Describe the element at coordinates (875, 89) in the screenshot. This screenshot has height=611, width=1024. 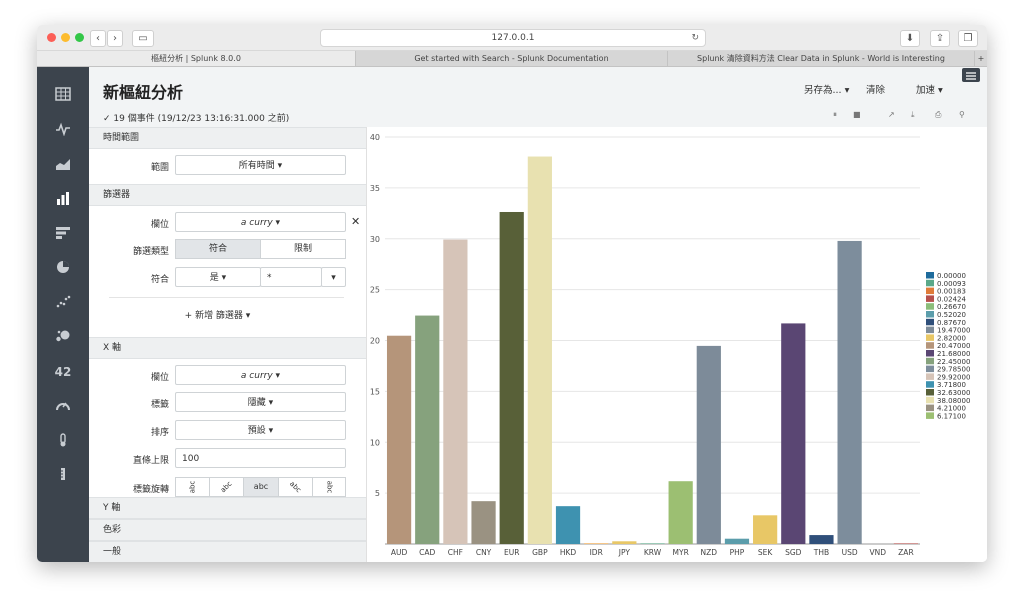
I see `clear-button: 清除` at that location.